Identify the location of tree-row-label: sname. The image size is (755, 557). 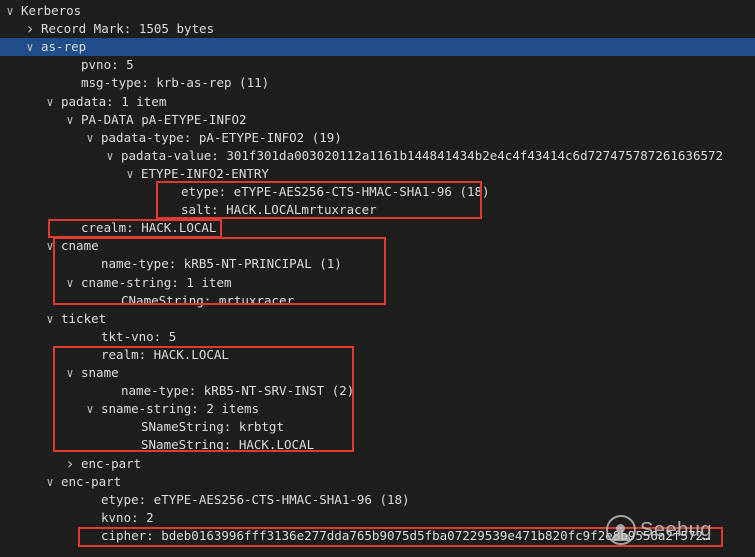
(100, 372).